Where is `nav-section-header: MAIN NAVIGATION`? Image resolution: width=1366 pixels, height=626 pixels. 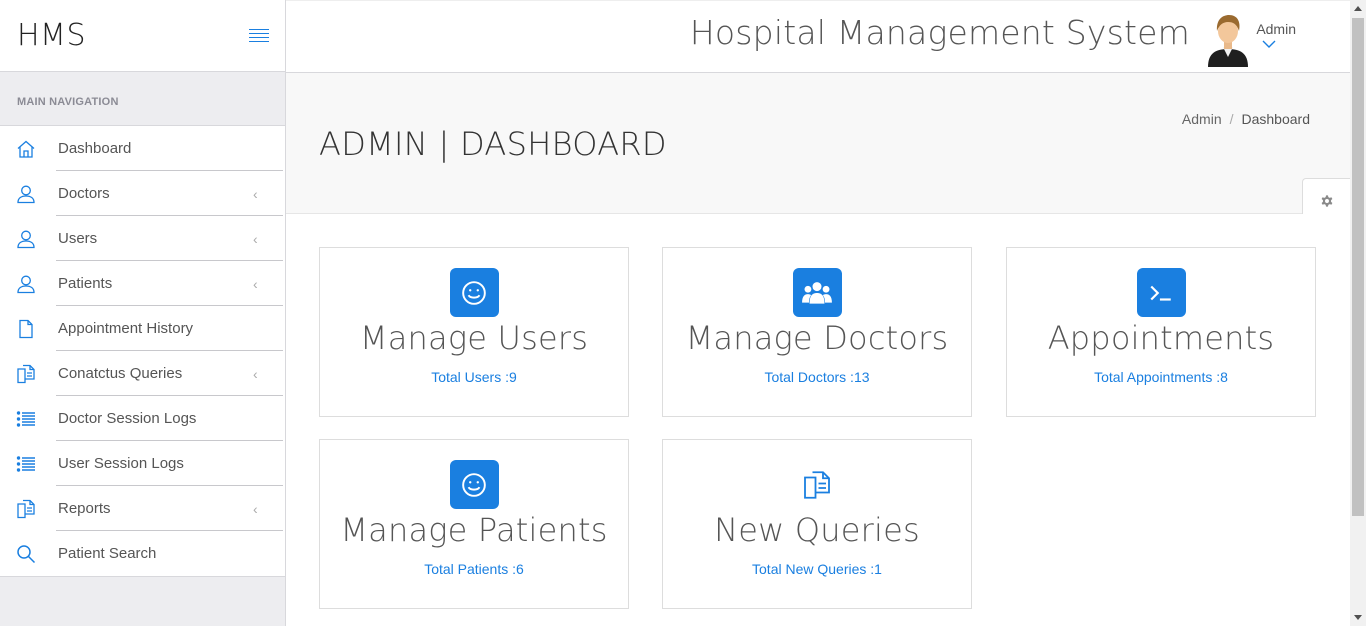
nav-section-header: MAIN NAVIGATION is located at coordinates (142, 99).